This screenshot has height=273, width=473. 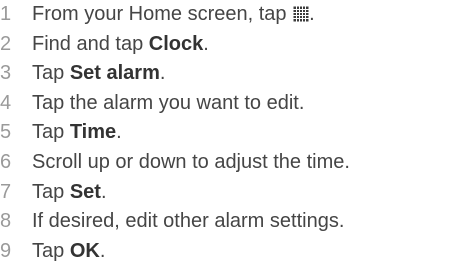 I want to click on step-text: If desired, edit other alarm settings., so click(x=188, y=222).